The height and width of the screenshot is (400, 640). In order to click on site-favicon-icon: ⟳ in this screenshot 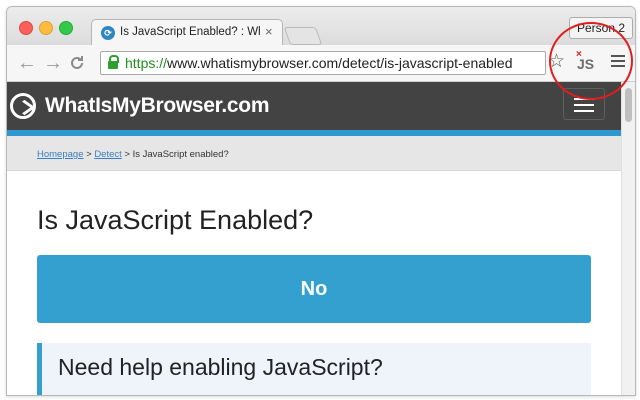, I will do `click(108, 33)`.